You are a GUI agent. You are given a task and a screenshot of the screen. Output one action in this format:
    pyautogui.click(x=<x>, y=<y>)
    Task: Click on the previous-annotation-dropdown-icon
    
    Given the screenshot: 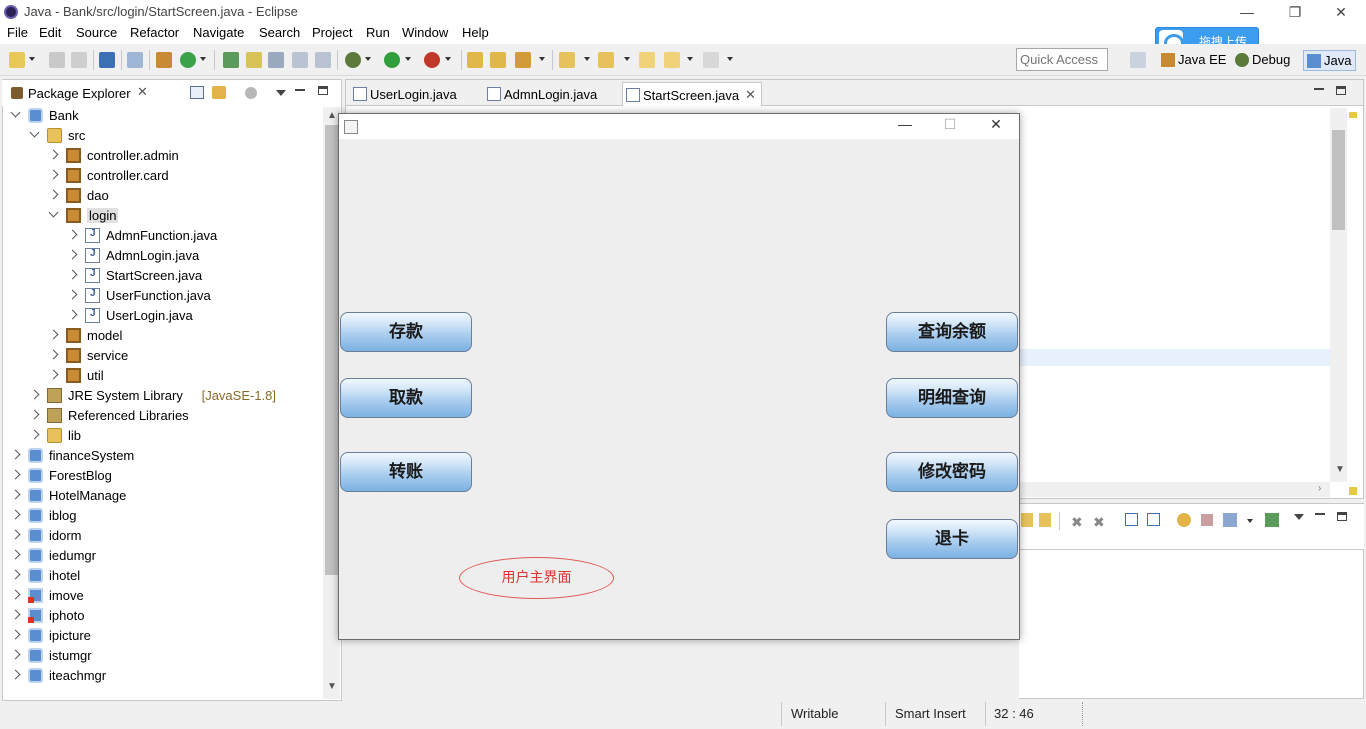 What is the action you would take?
    pyautogui.click(x=627, y=59)
    